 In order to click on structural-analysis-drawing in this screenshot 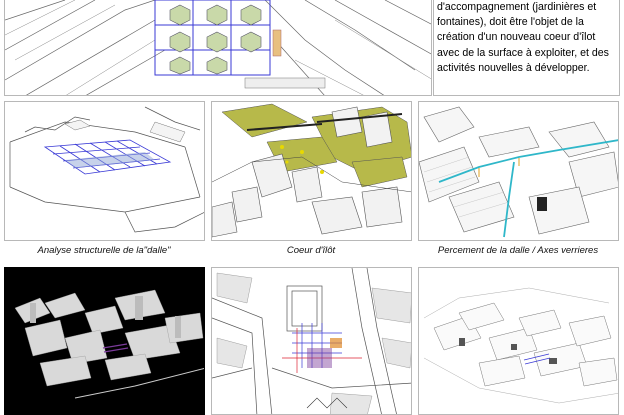, I will do `click(104, 171)`.